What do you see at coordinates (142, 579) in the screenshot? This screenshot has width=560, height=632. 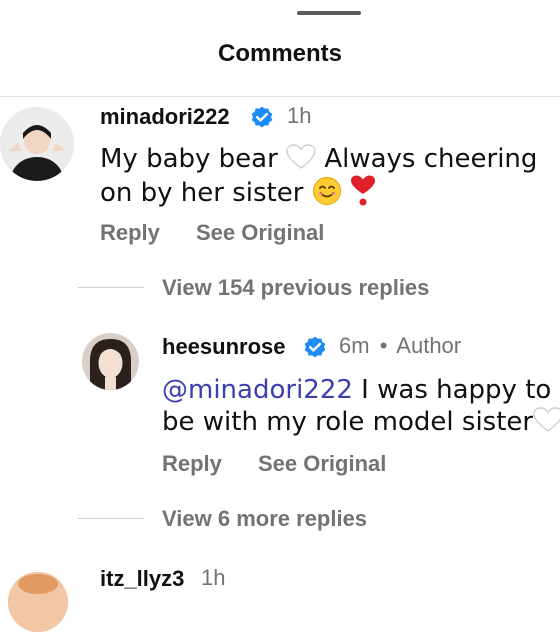 I see `comment-username: itz_llyz3` at bounding box center [142, 579].